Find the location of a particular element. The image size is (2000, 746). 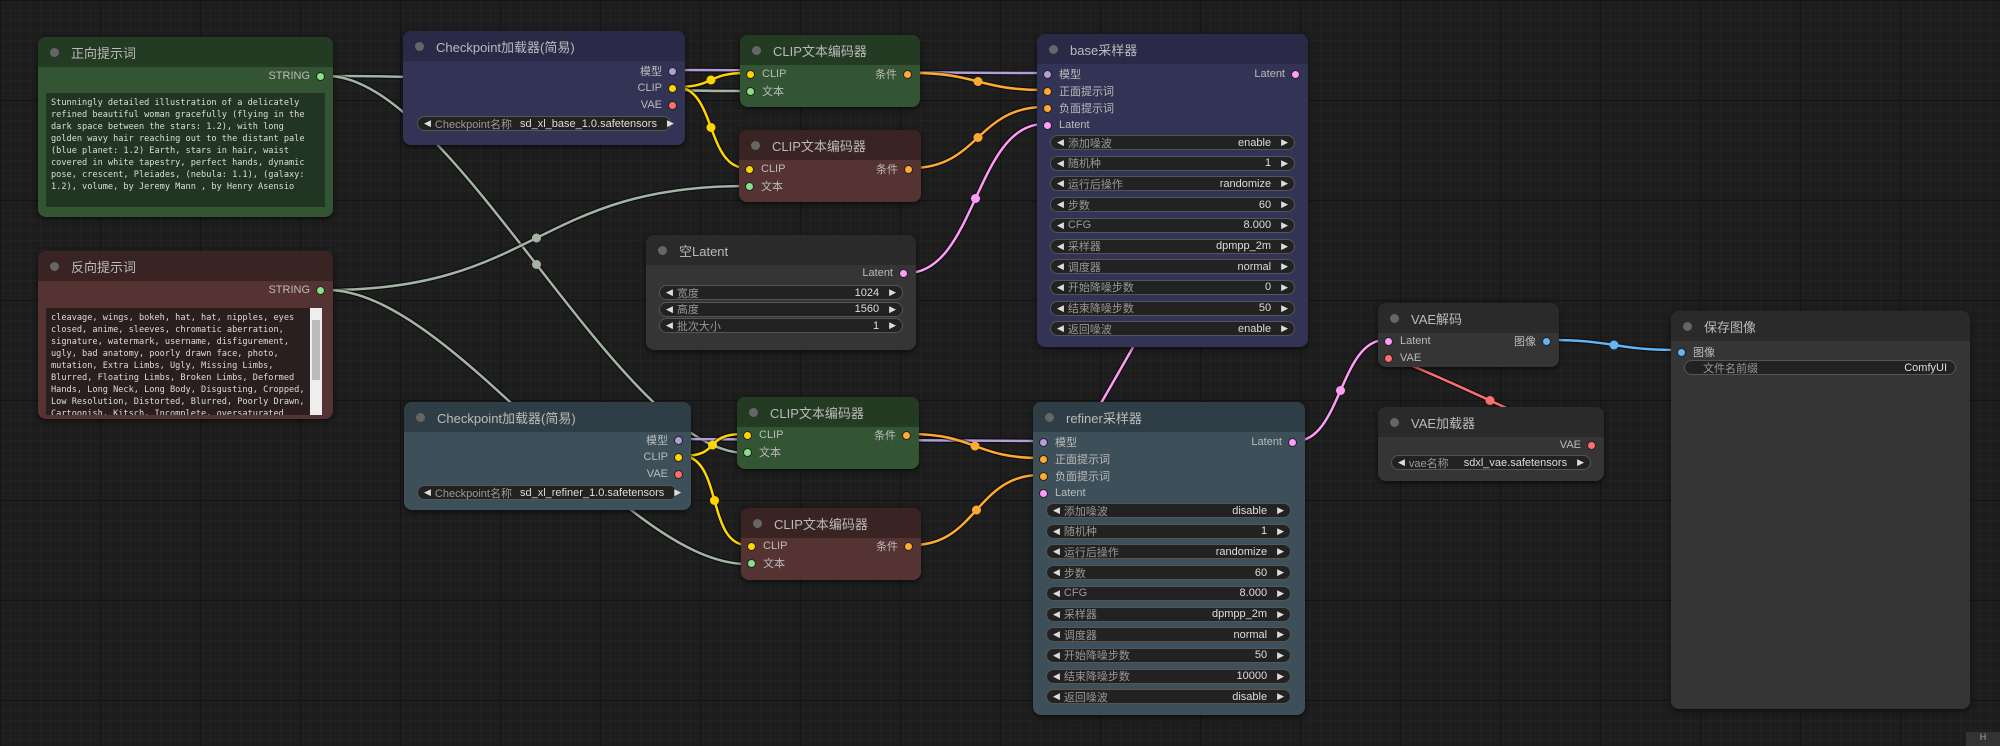

widget-5: ◀ 采样器 dpmpp_2m ▶ is located at coordinates (1172, 246).